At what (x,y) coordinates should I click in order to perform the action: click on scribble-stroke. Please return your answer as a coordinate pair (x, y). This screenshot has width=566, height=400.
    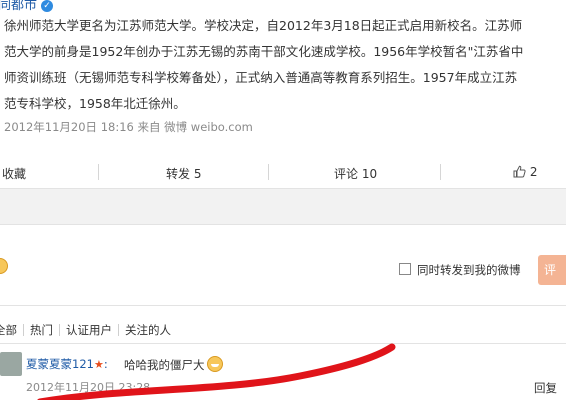
    Looking at the image, I should click on (216, 371).